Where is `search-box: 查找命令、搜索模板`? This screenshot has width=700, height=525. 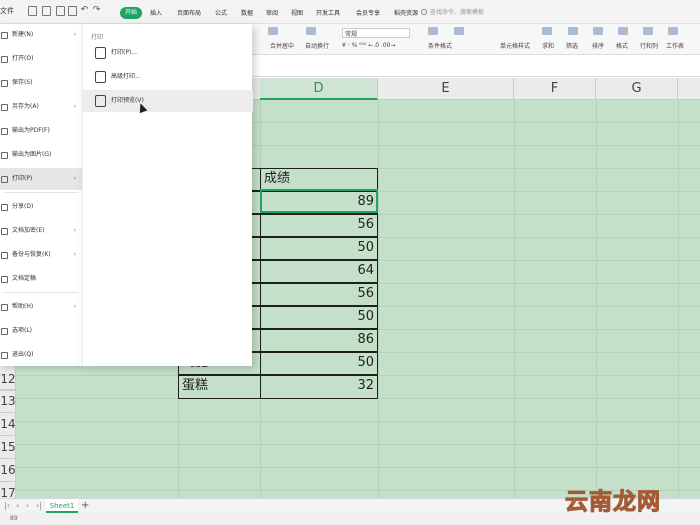
search-box: 查找命令、搜索模板 is located at coordinates (466, 12).